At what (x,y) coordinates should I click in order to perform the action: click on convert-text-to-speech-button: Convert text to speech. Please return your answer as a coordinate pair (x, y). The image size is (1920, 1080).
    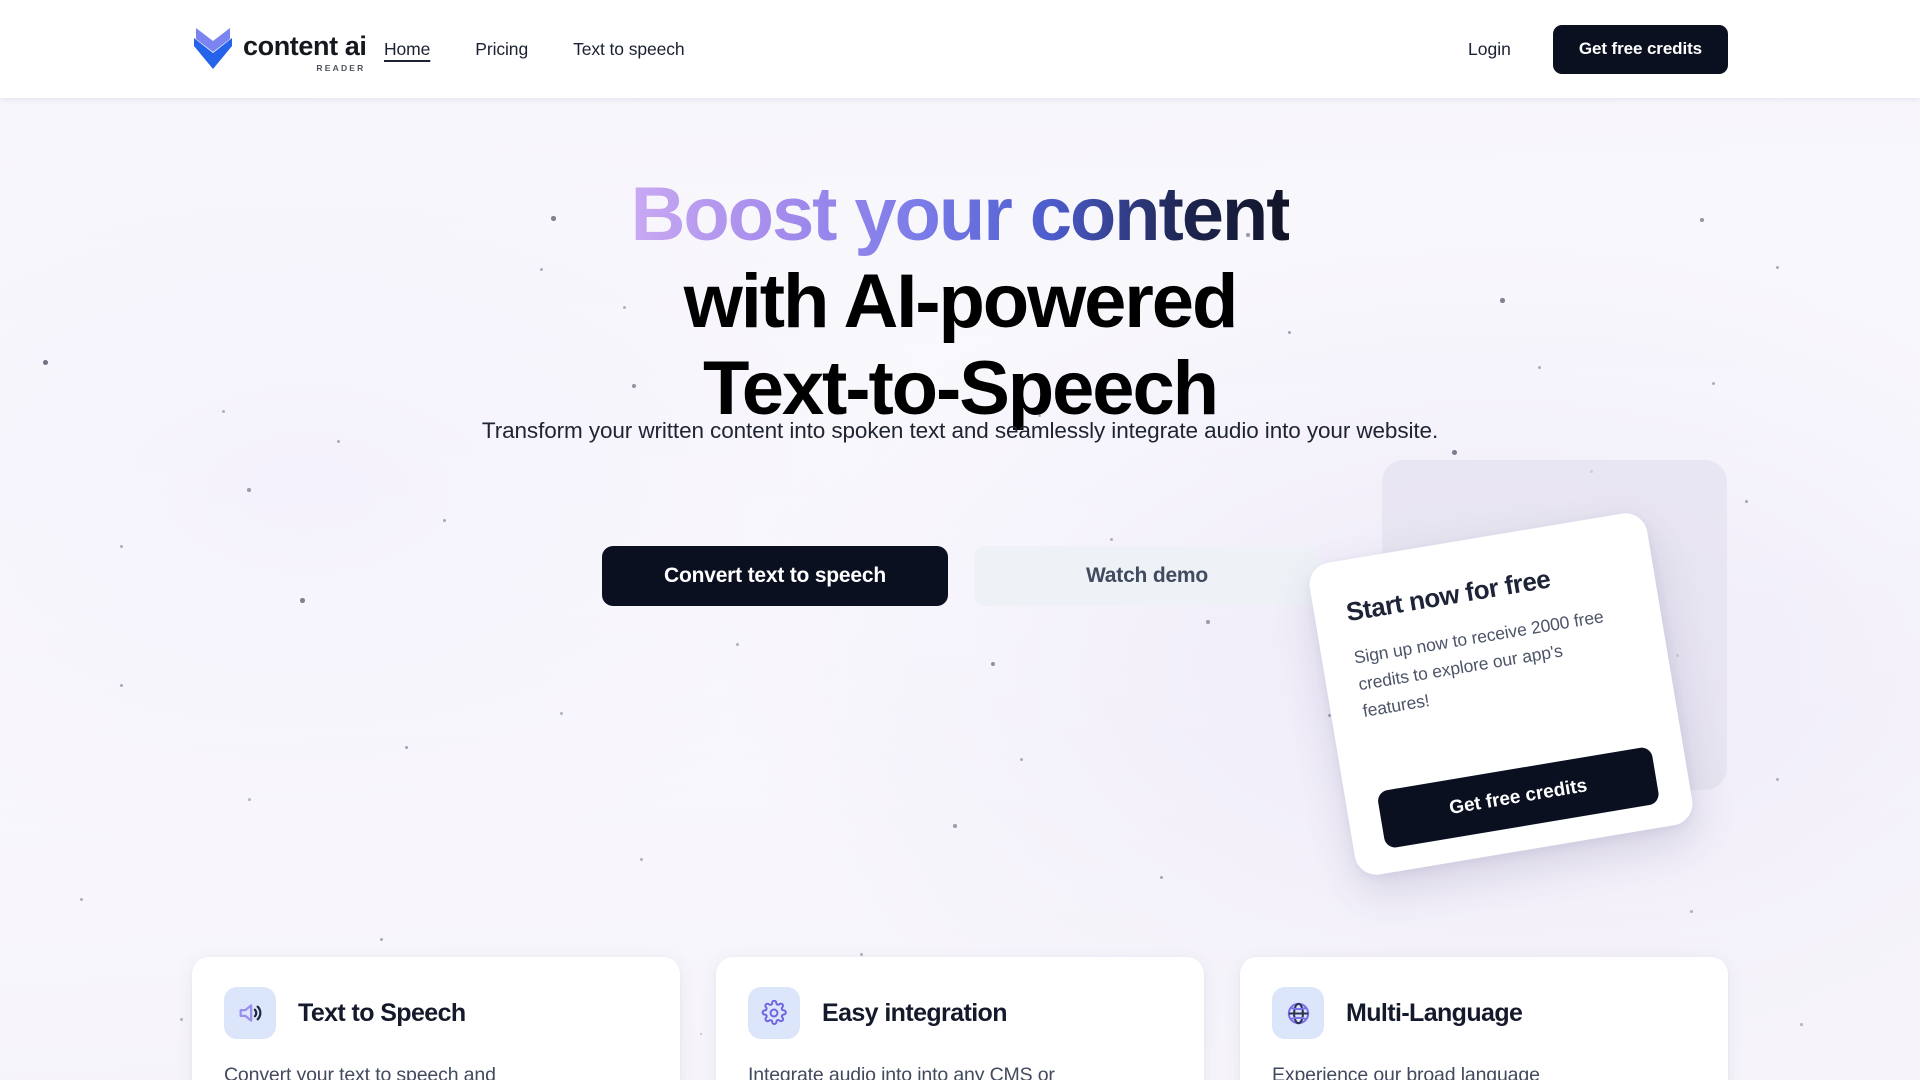
    Looking at the image, I should click on (775, 576).